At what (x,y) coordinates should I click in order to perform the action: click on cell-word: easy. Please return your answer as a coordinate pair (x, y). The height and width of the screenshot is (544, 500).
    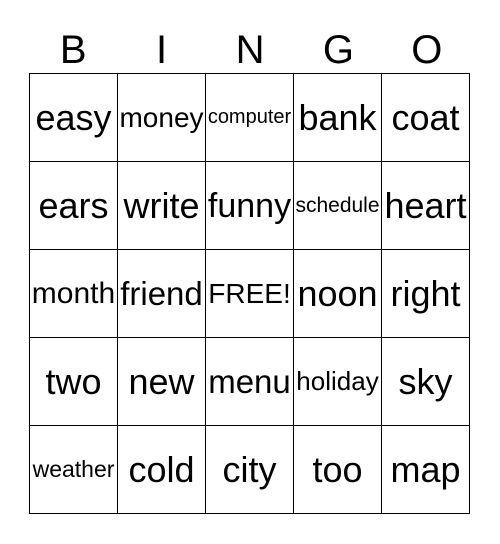
    Looking at the image, I should click on (73, 117).